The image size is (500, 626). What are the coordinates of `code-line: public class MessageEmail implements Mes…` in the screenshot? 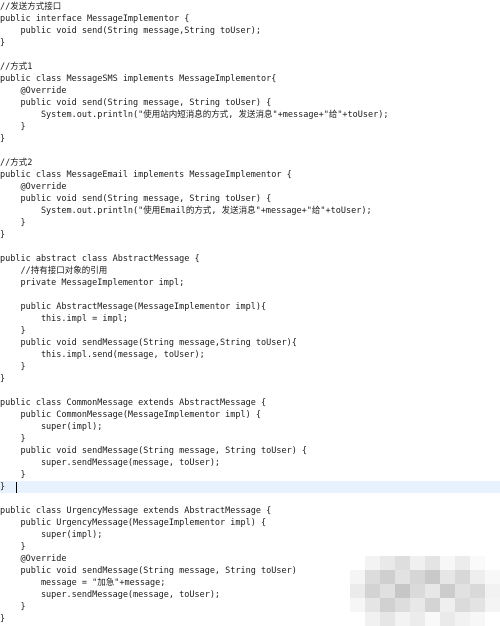 It's located at (250, 175).